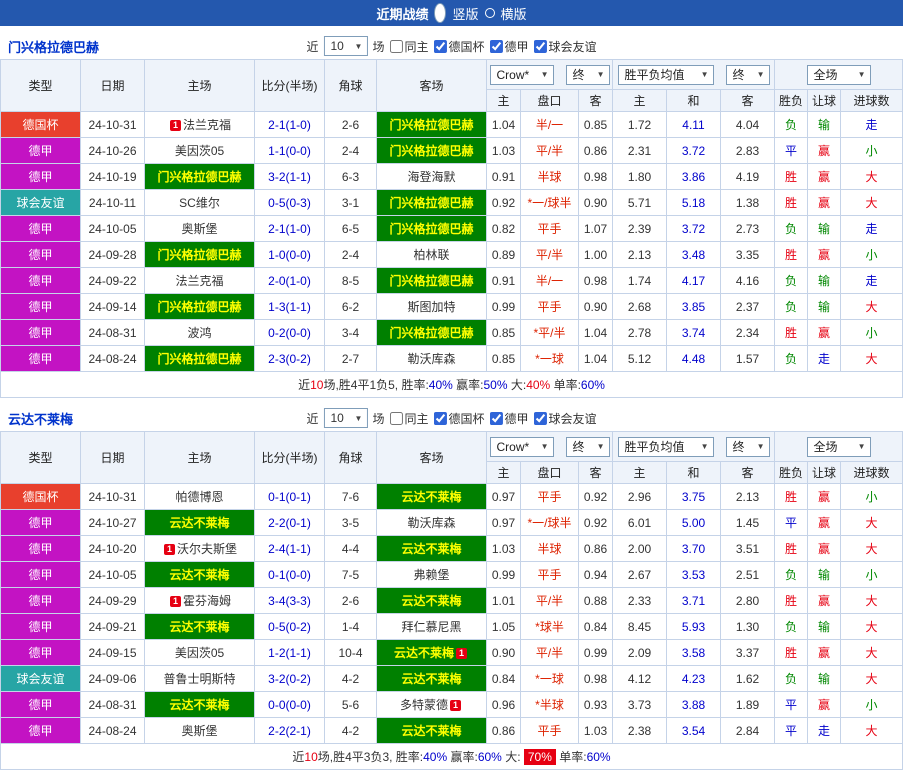 This screenshot has height=773, width=903. Describe the element at coordinates (512, 757) in the screenshot. I see `summary-part: 大:` at that location.